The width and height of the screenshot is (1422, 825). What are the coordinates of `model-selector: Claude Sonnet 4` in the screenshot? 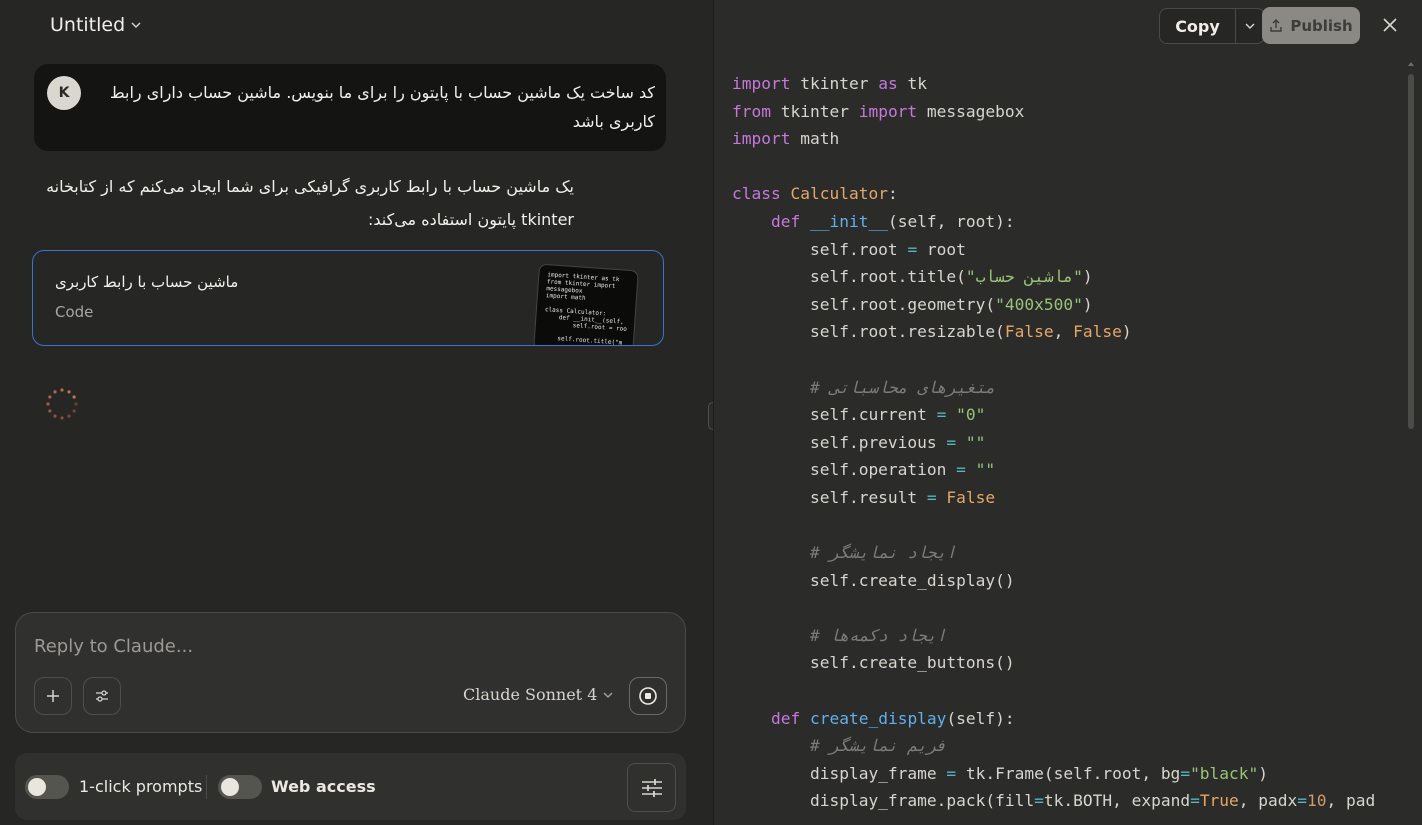 It's located at (538, 694).